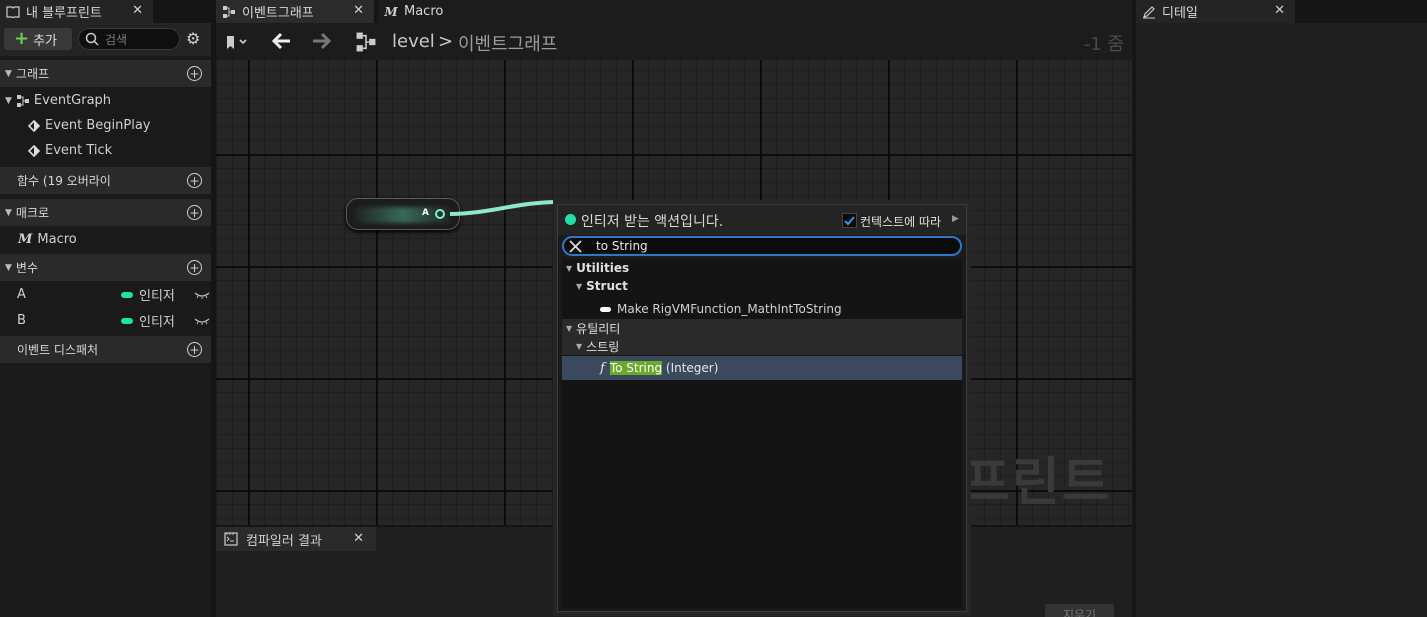  I want to click on variable-get-node: A, so click(403, 214).